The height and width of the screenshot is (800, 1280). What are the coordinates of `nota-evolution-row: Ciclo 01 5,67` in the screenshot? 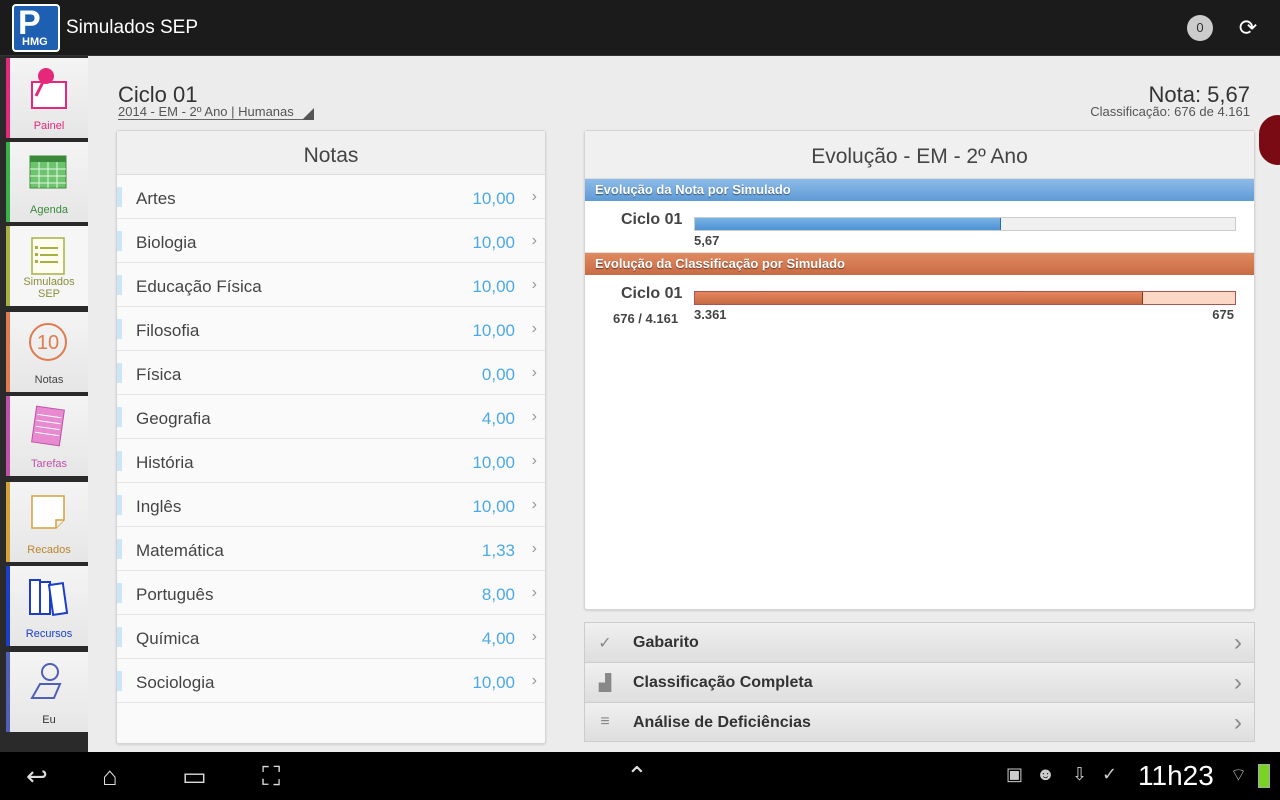 It's located at (919, 227).